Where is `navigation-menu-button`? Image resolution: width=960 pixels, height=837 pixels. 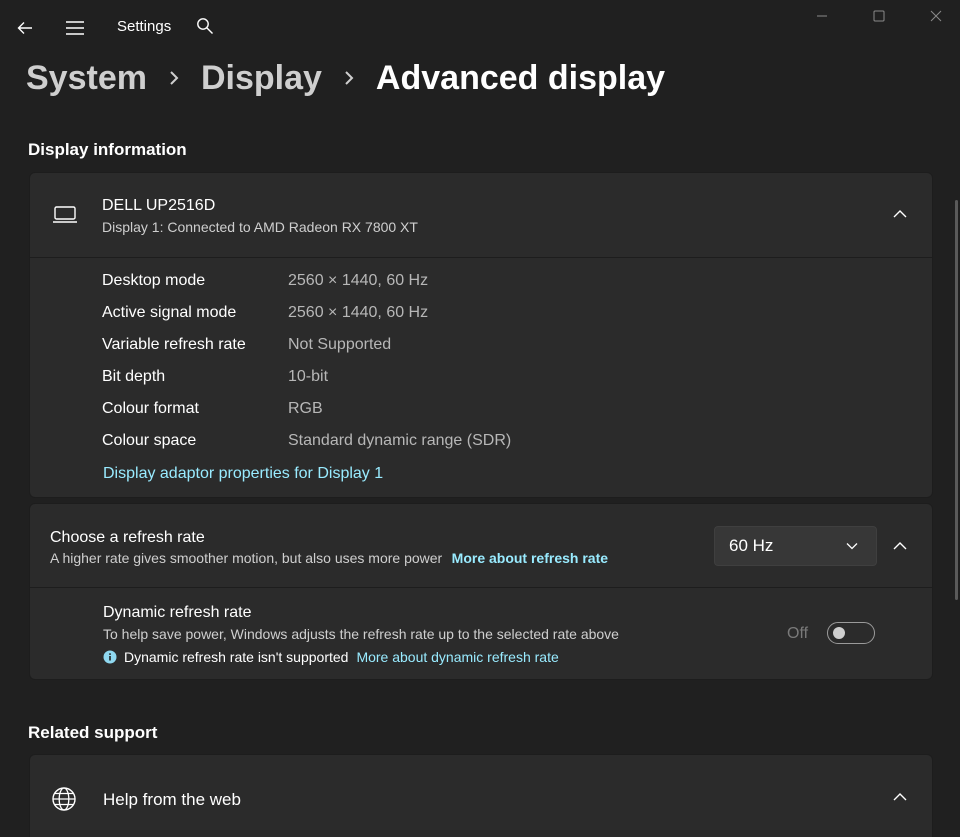
navigation-menu-button is located at coordinates (75, 28).